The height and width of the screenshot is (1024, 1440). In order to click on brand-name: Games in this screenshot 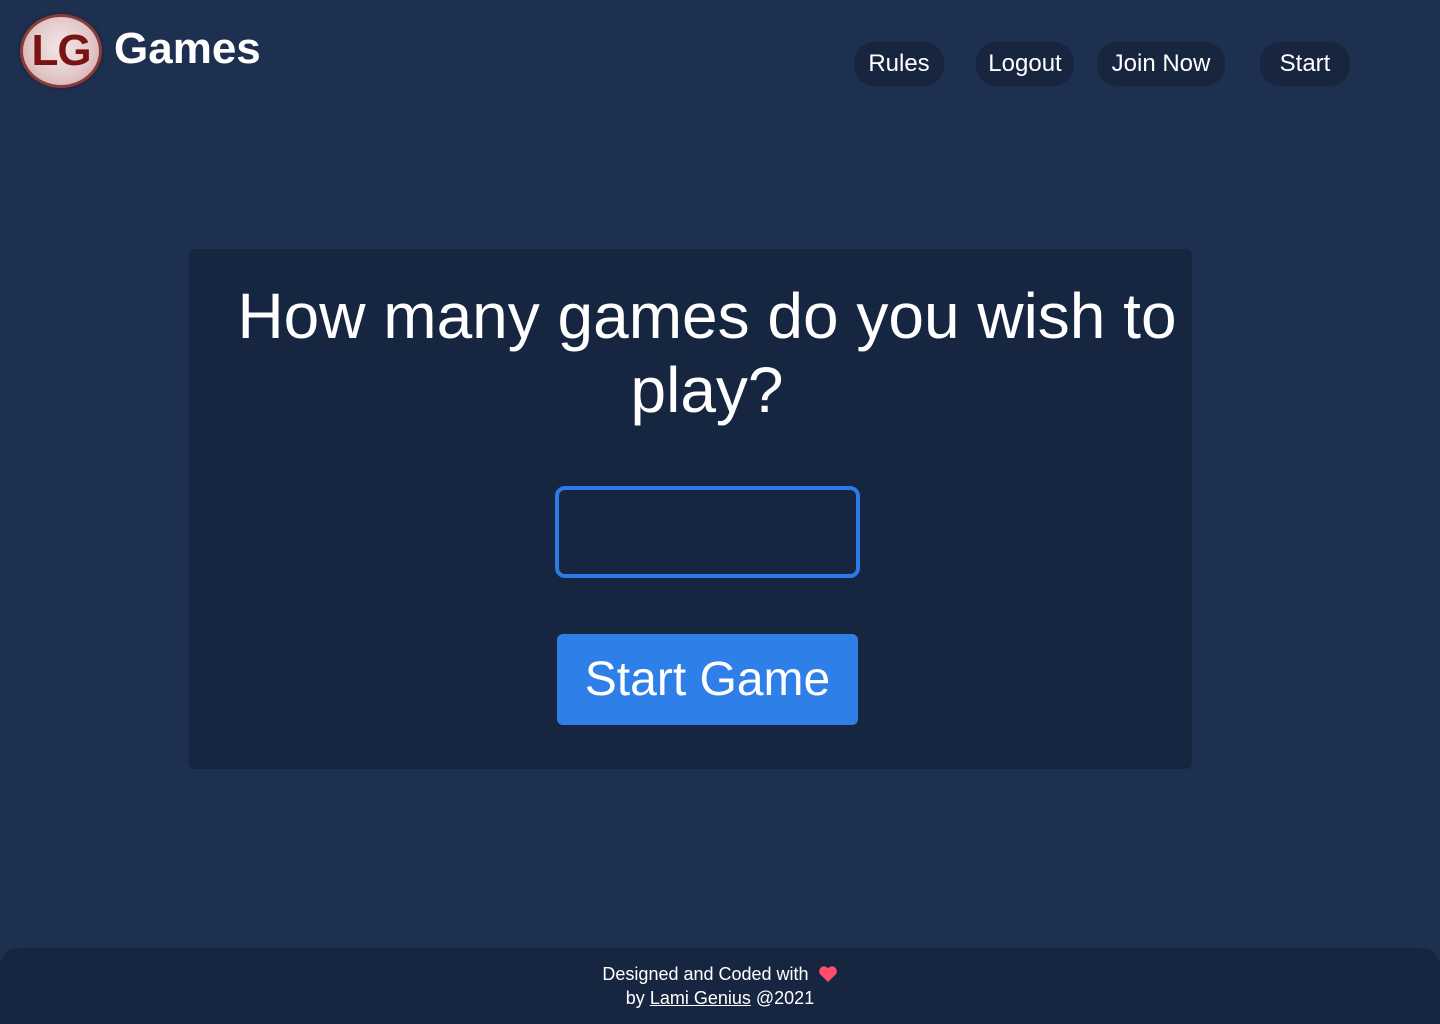, I will do `click(187, 48)`.